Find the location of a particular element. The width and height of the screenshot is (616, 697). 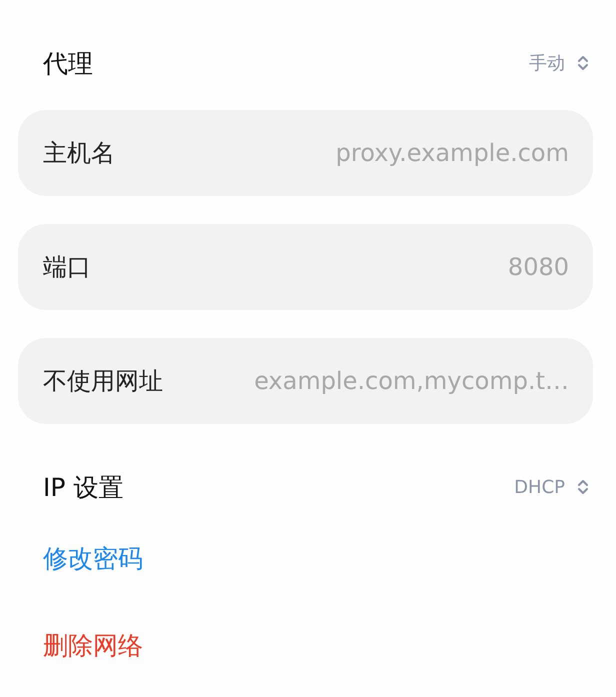

field-label: 主机名 is located at coordinates (79, 153).